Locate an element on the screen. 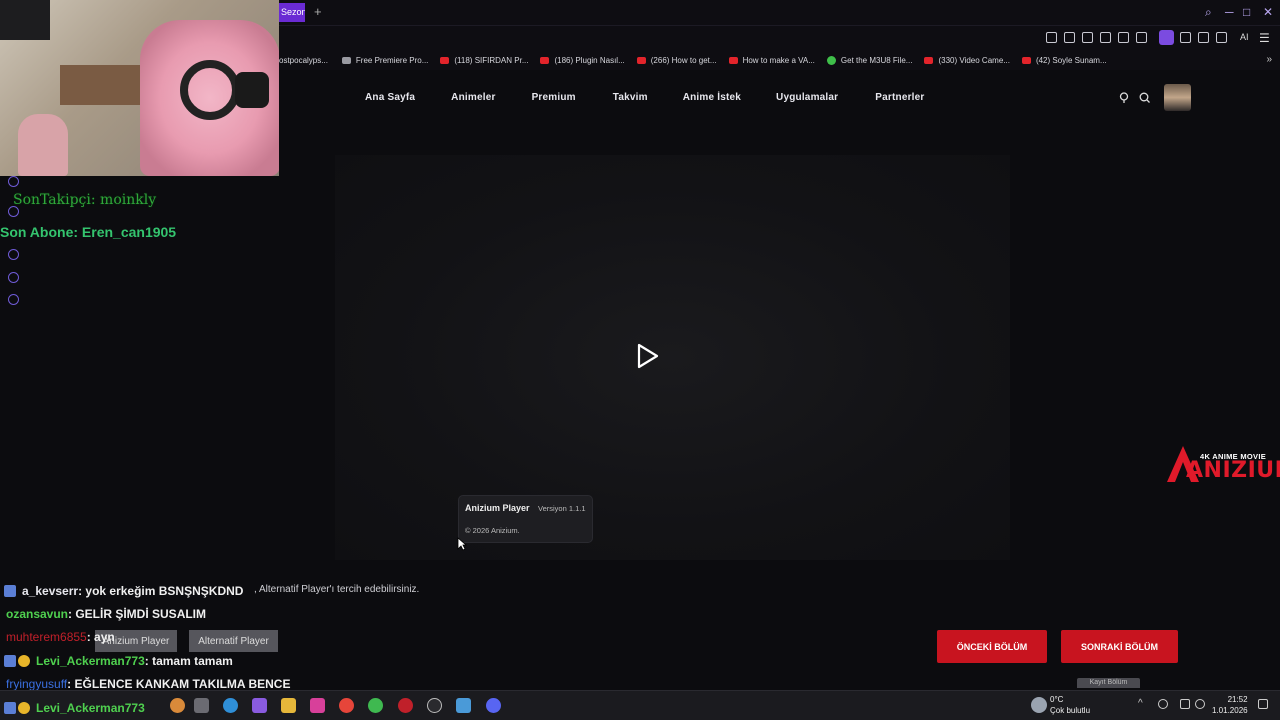 This screenshot has height=720, width=1280. chevron-up-icon: ^ is located at coordinates (1143, 704).